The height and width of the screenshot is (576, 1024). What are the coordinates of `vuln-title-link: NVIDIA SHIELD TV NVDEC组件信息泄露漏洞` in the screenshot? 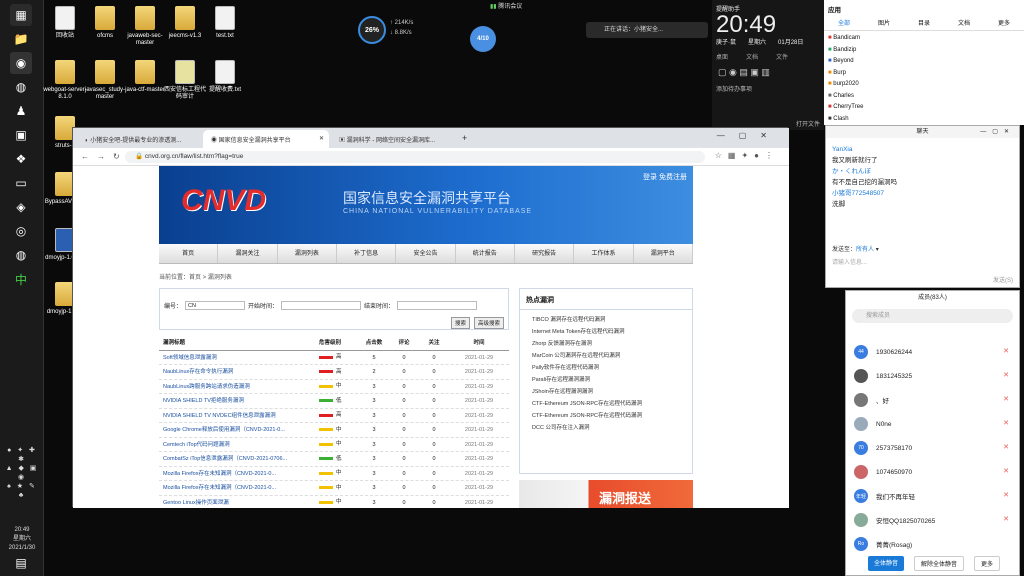 It's located at (239, 416).